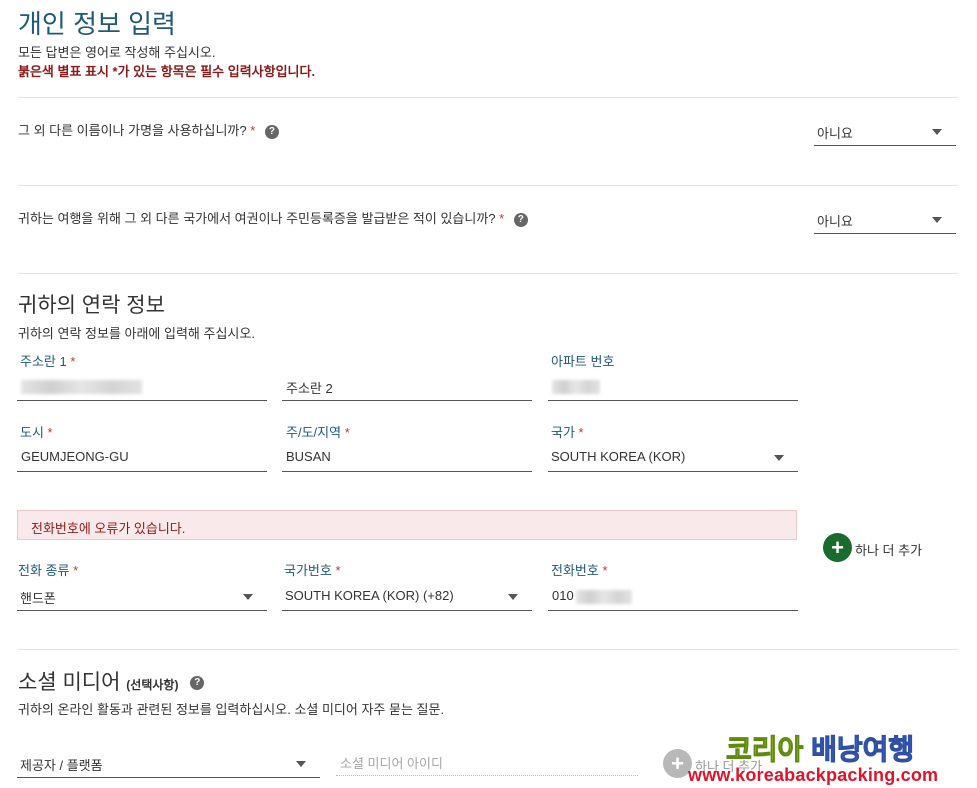 Image resolution: width=977 pixels, height=788 pixels. What do you see at coordinates (97, 24) in the screenshot?
I see `page-title: 개인 정보 입력` at bounding box center [97, 24].